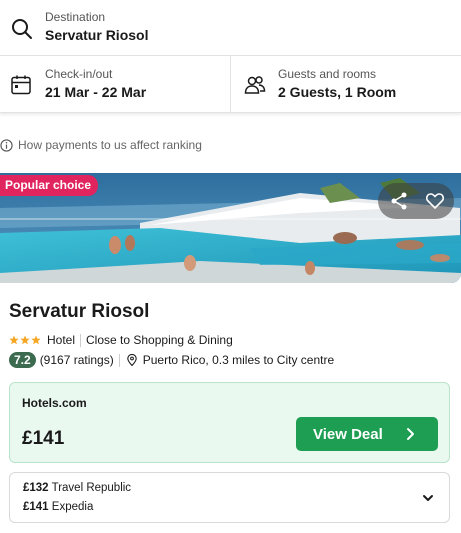 This screenshot has height=533, width=461. I want to click on other-deal-row: £141 Expedia, so click(58, 507).